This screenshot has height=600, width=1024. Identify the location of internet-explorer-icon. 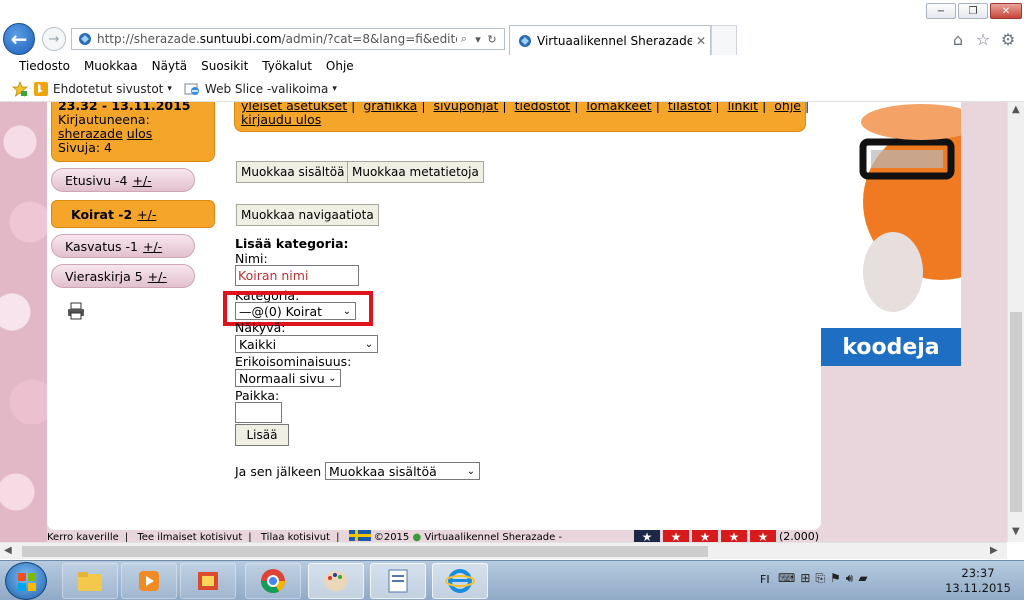
(460, 581).